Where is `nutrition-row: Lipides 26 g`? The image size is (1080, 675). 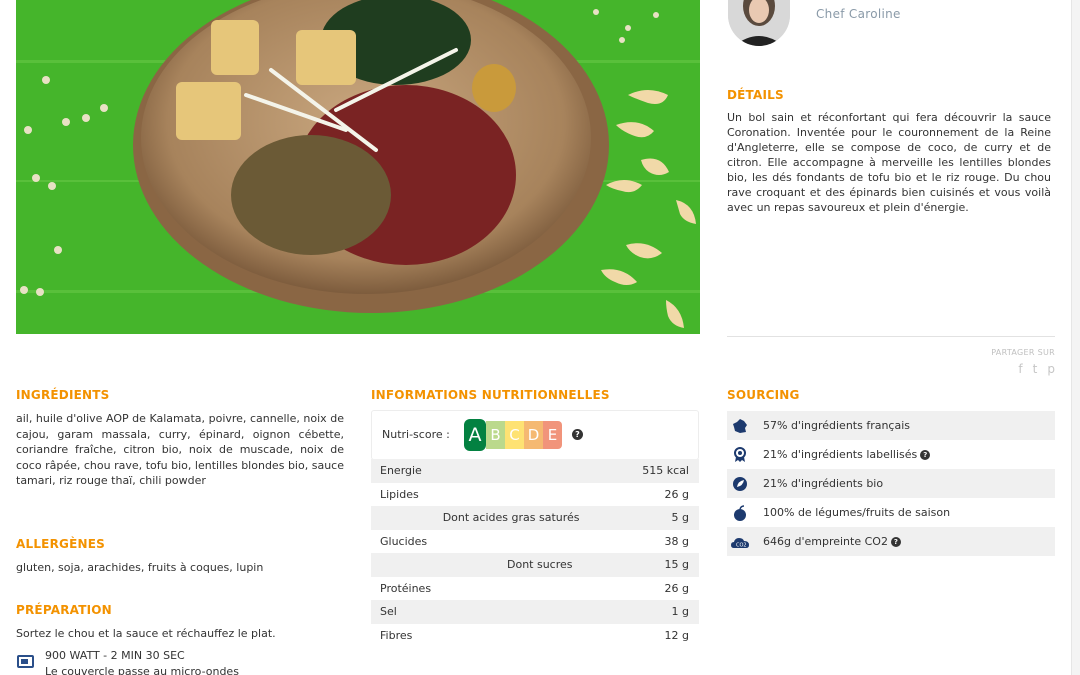
nutrition-row: Lipides 26 g is located at coordinates (535, 495).